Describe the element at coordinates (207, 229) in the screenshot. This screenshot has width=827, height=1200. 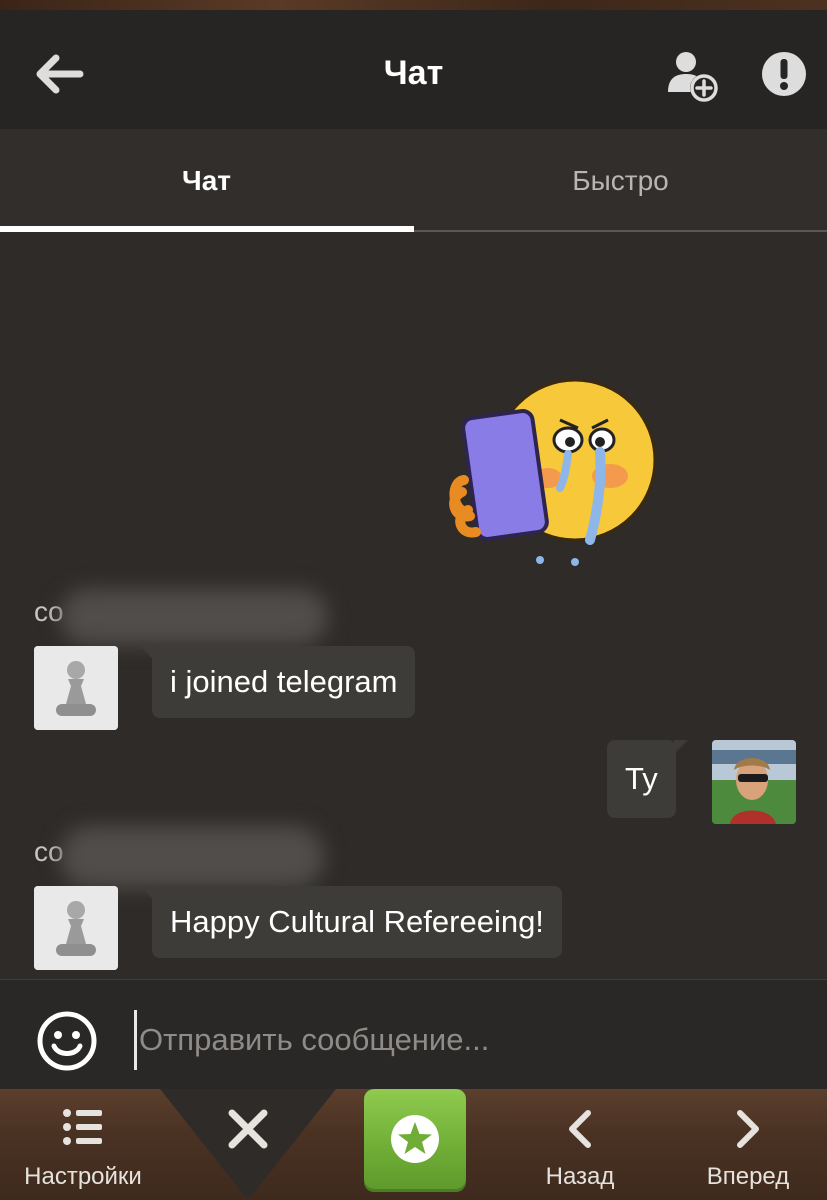
I see `active-tab-indicator` at that location.